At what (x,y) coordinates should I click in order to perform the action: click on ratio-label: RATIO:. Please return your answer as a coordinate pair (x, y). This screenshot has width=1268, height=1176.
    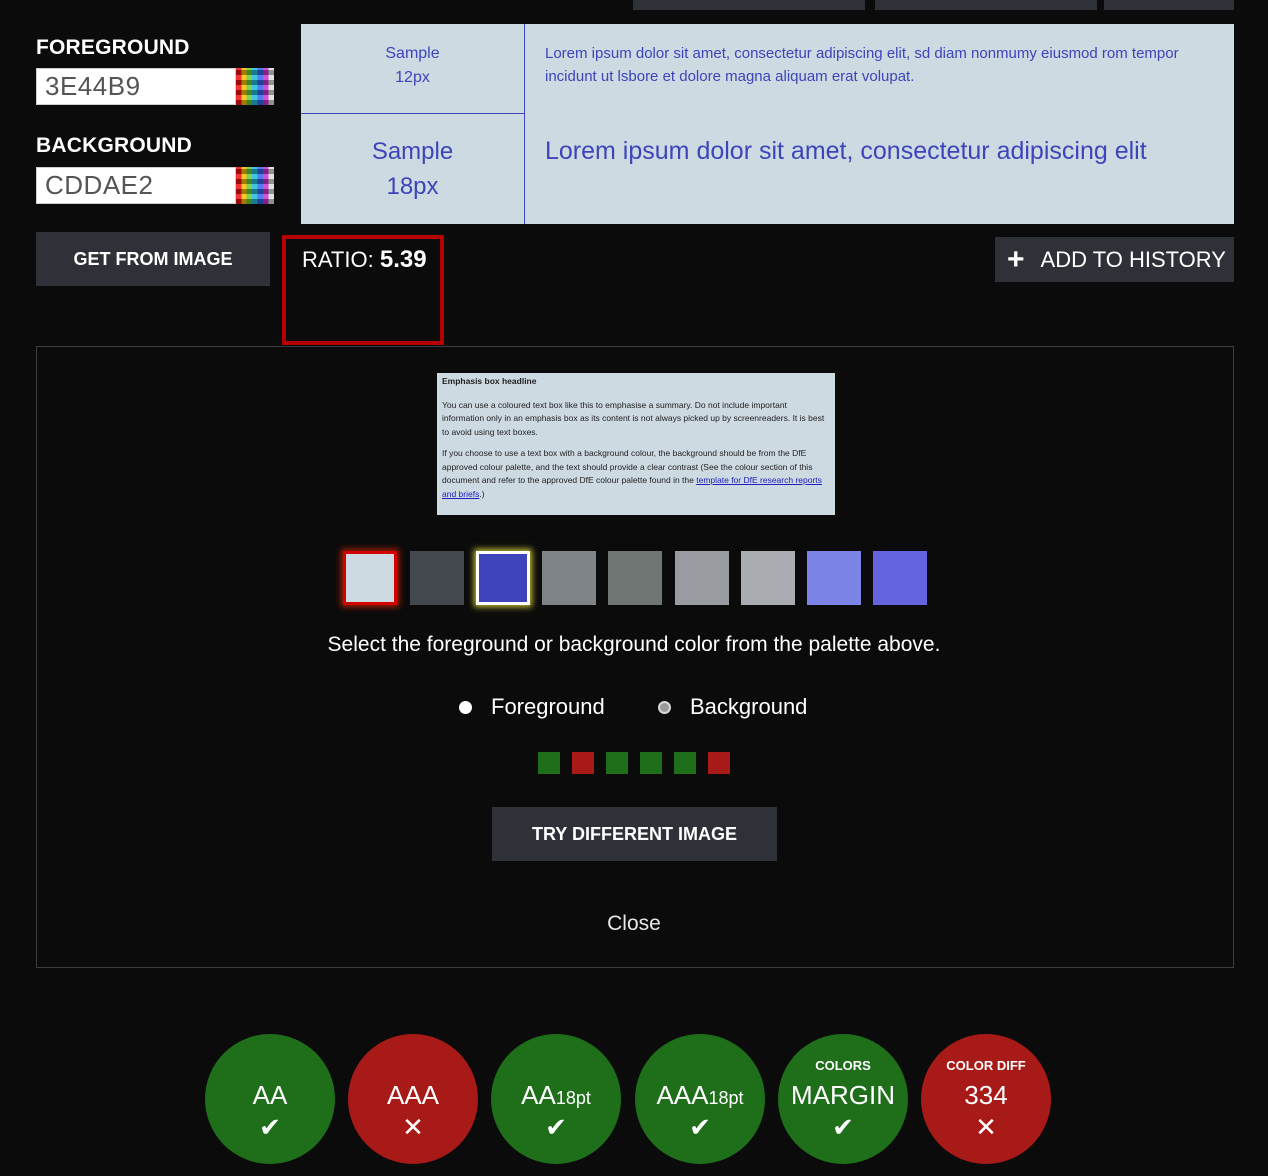
    Looking at the image, I should click on (338, 259).